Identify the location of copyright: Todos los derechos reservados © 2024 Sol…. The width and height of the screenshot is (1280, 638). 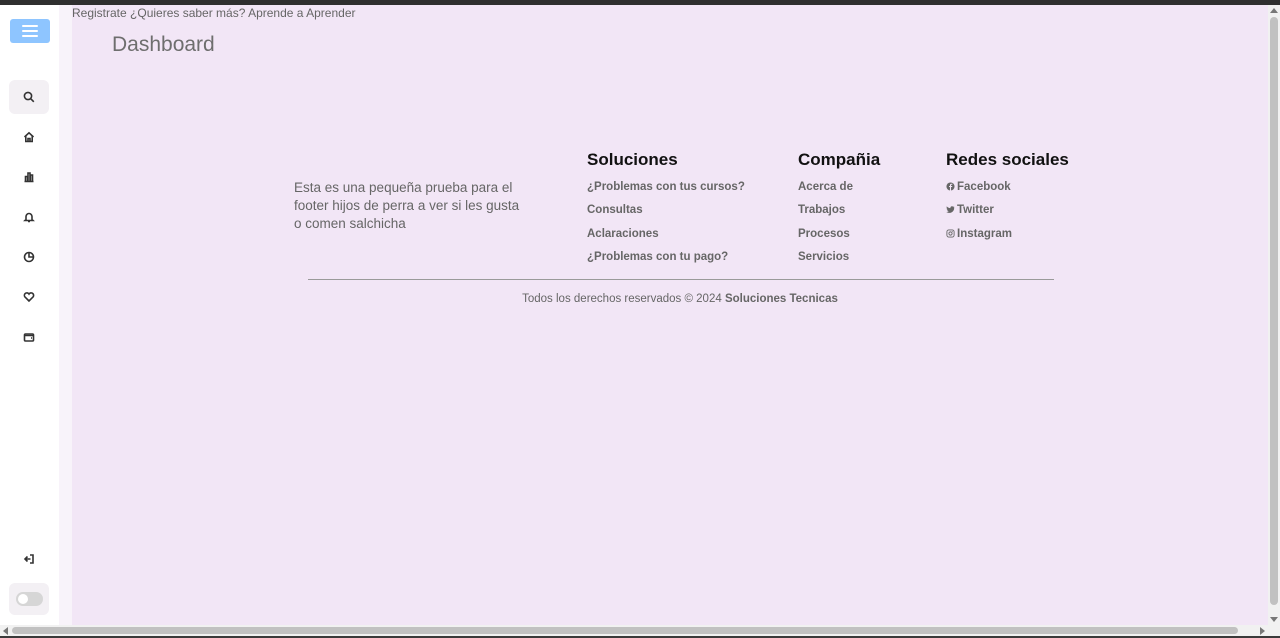
(640, 299).